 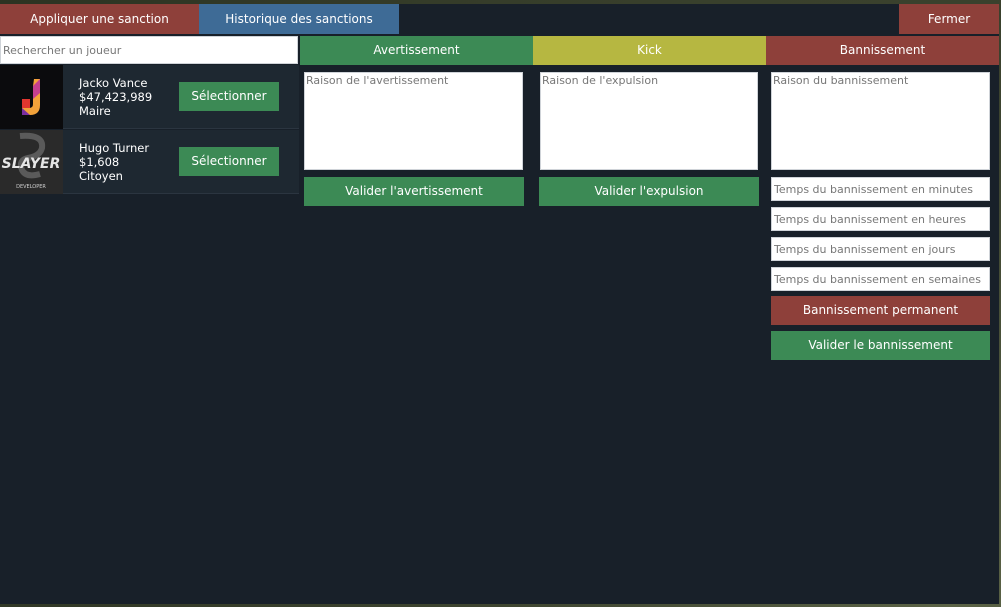 I want to click on avatar-wordmark: SLAYER, so click(x=31, y=164).